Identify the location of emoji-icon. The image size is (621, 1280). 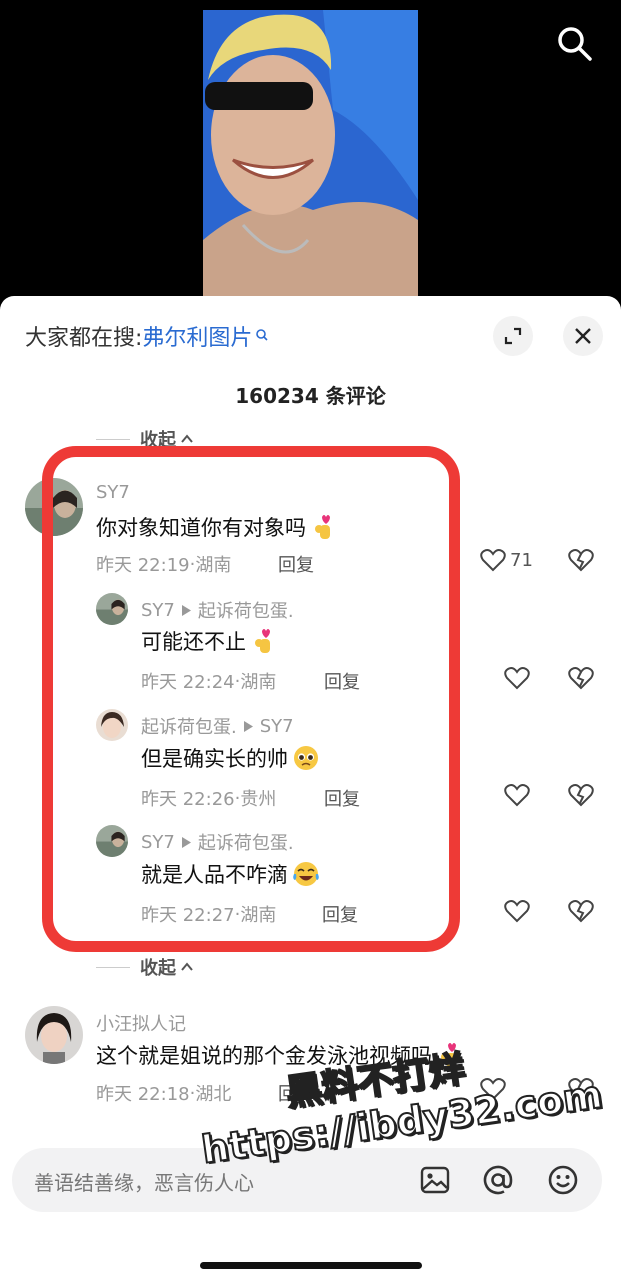
(563, 1180).